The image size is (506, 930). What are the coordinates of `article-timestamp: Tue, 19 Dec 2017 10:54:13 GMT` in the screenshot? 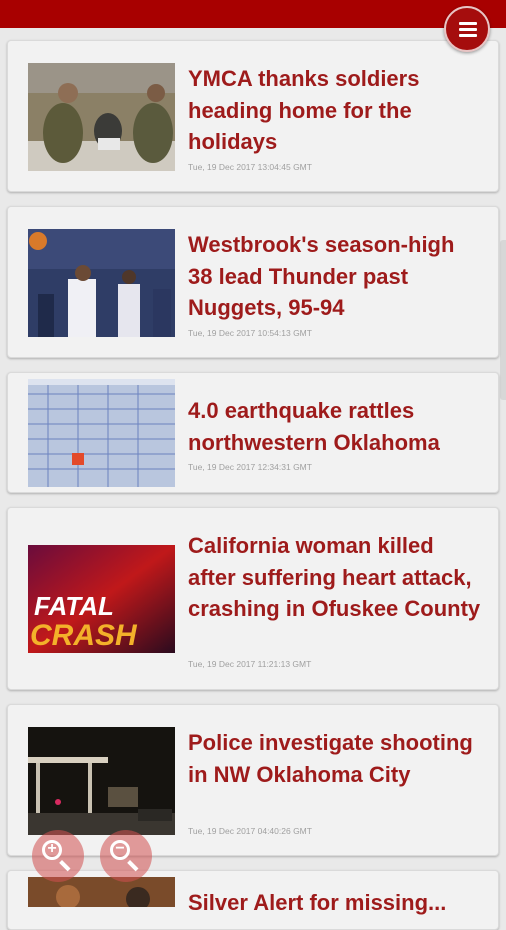 It's located at (250, 333).